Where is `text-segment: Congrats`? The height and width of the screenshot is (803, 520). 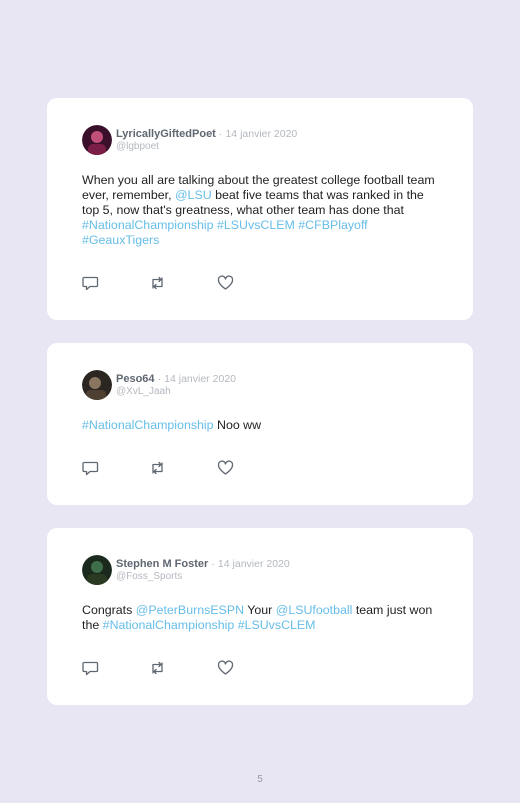
text-segment: Congrats is located at coordinates (109, 610).